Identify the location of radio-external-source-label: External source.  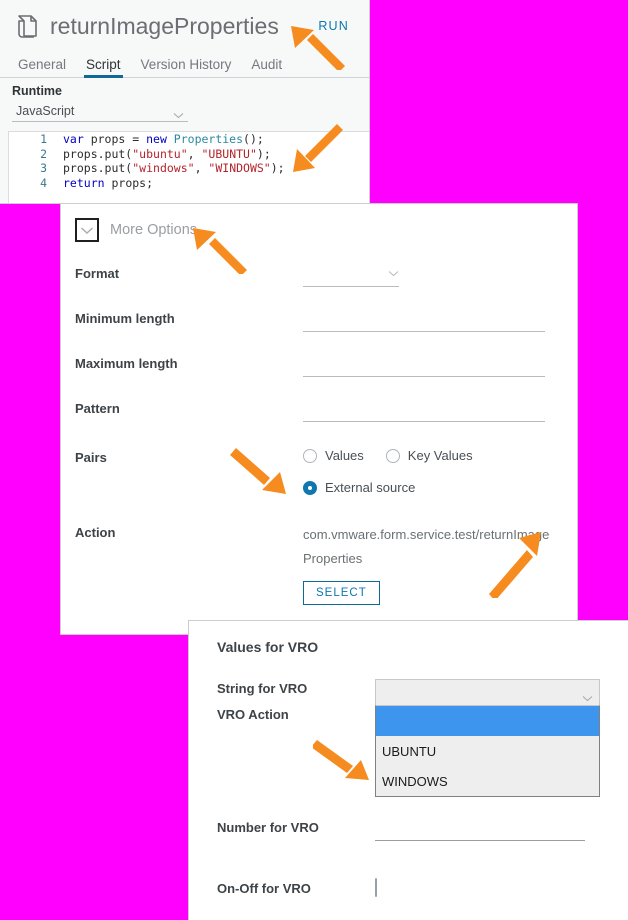
(370, 487).